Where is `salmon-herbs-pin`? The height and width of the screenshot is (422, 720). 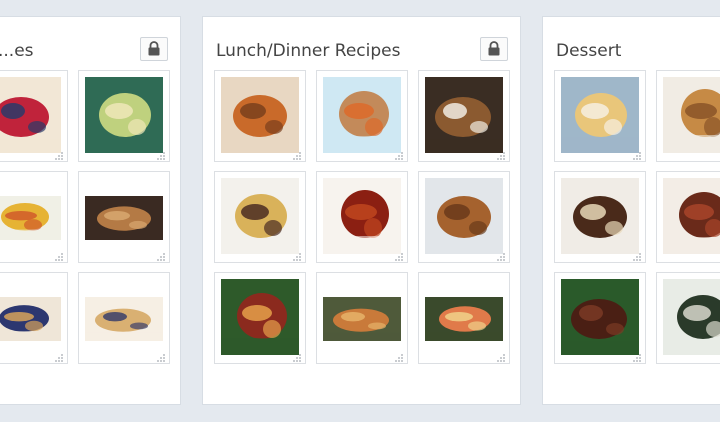 salmon-herbs-pin is located at coordinates (464, 318).